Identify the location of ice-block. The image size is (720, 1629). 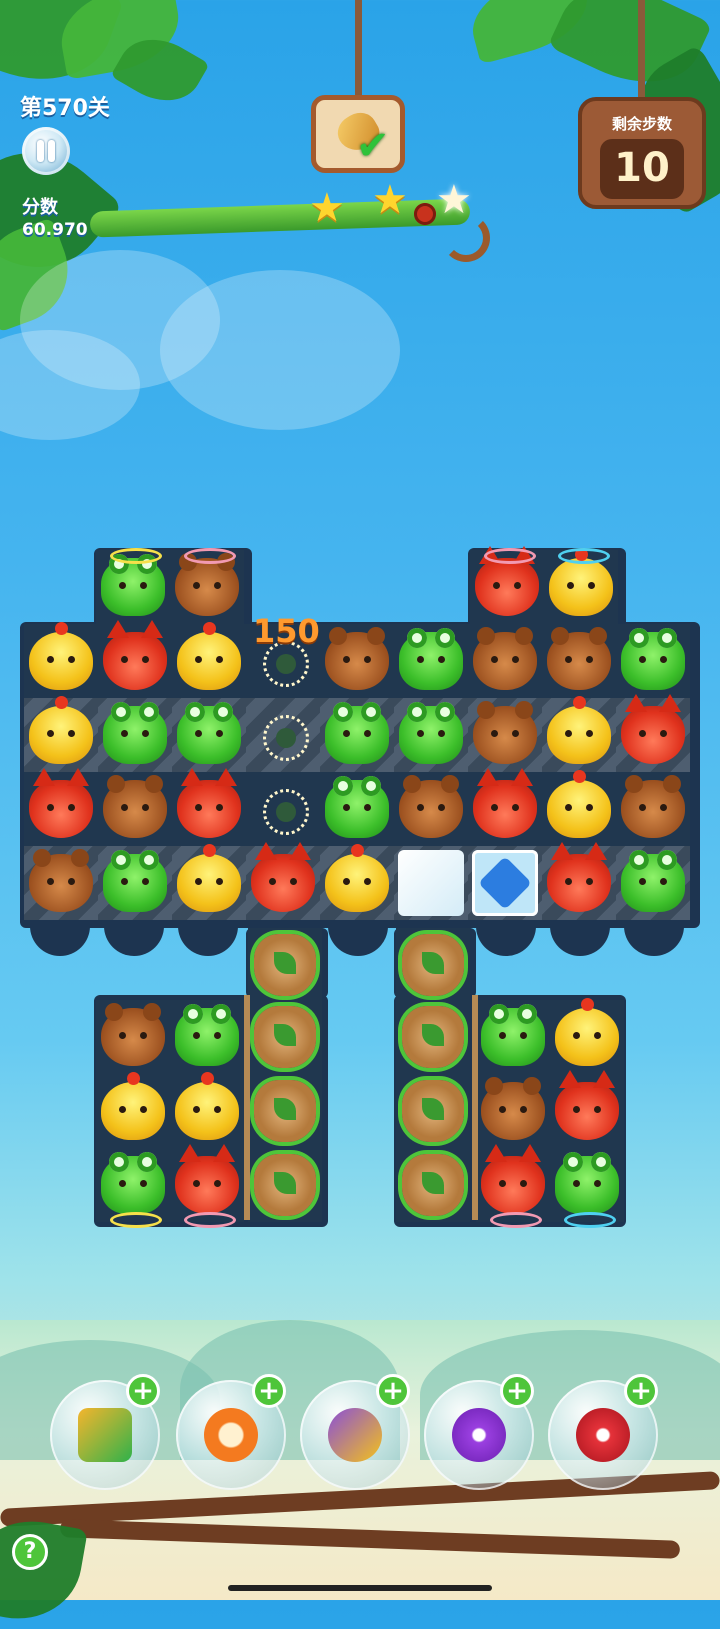
(431, 883).